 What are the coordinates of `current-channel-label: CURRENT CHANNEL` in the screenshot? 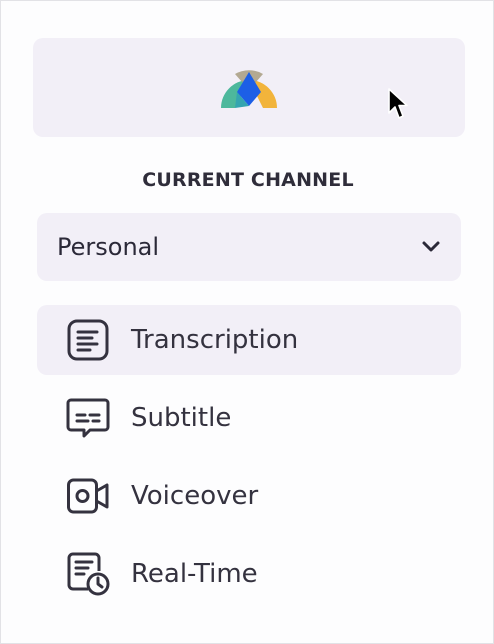 It's located at (248, 180).